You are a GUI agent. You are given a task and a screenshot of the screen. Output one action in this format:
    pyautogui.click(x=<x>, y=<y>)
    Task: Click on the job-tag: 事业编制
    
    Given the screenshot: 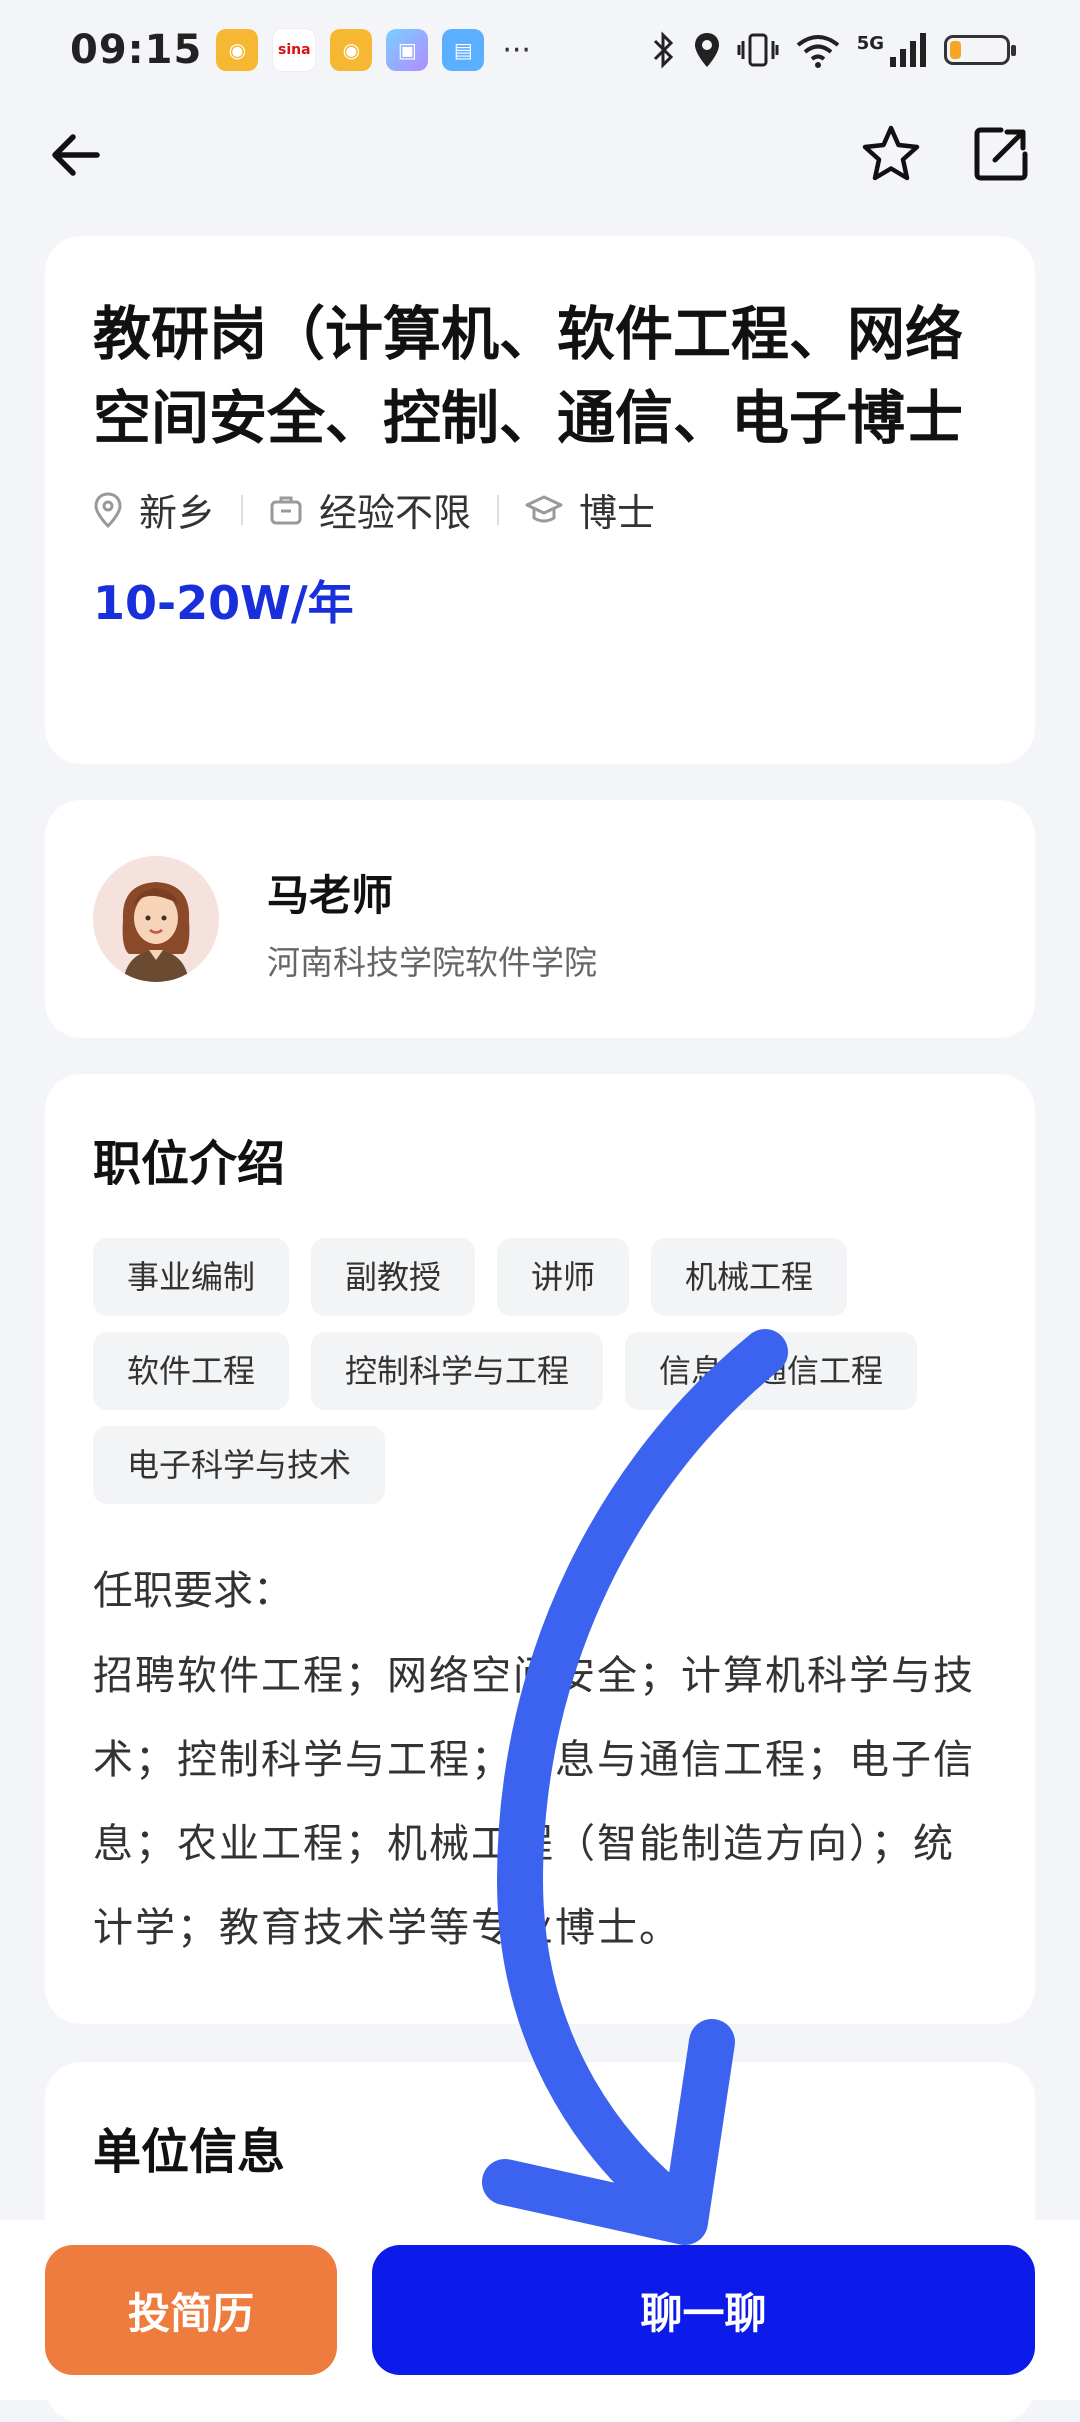 What is the action you would take?
    pyautogui.click(x=191, y=1277)
    